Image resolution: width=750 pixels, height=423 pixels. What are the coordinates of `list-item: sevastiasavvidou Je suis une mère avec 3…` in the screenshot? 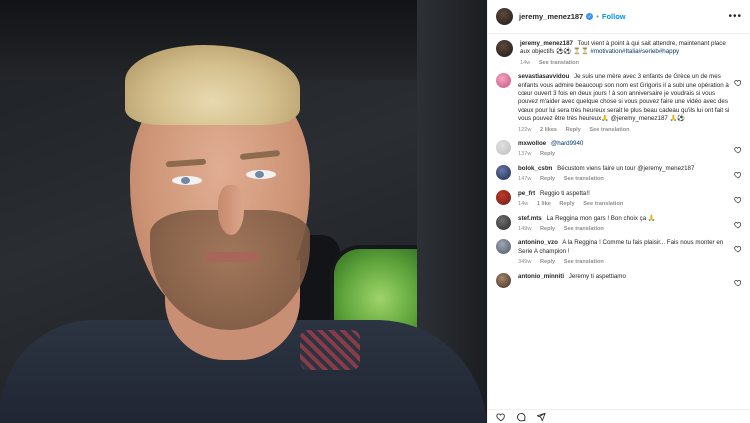 It's located at (619, 103).